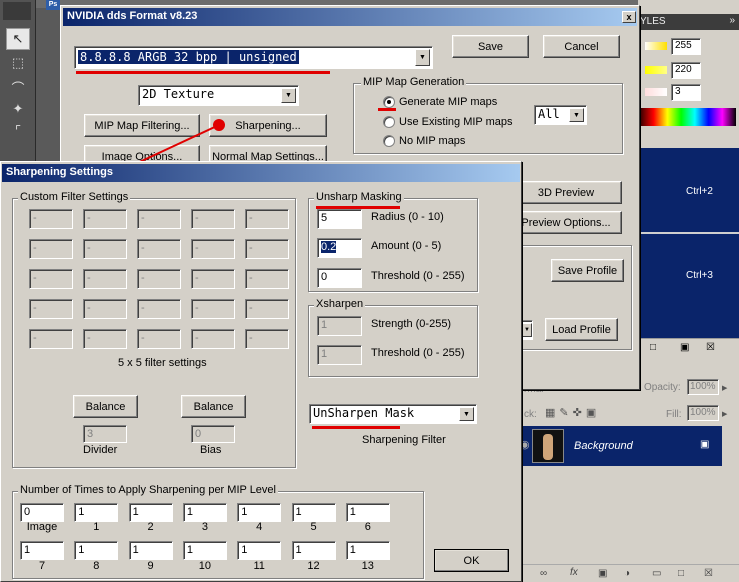  What do you see at coordinates (59, 172) in the screenshot?
I see `sharpening-title: Sharpening Settings` at bounding box center [59, 172].